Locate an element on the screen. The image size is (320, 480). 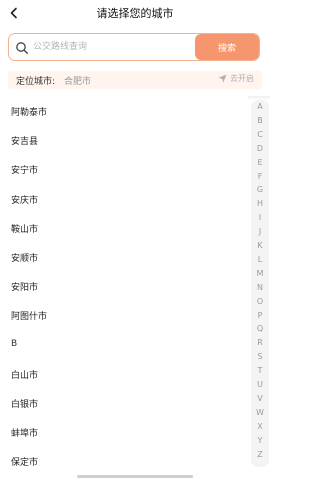
city-list-item: 白银市 is located at coordinates (24, 403).